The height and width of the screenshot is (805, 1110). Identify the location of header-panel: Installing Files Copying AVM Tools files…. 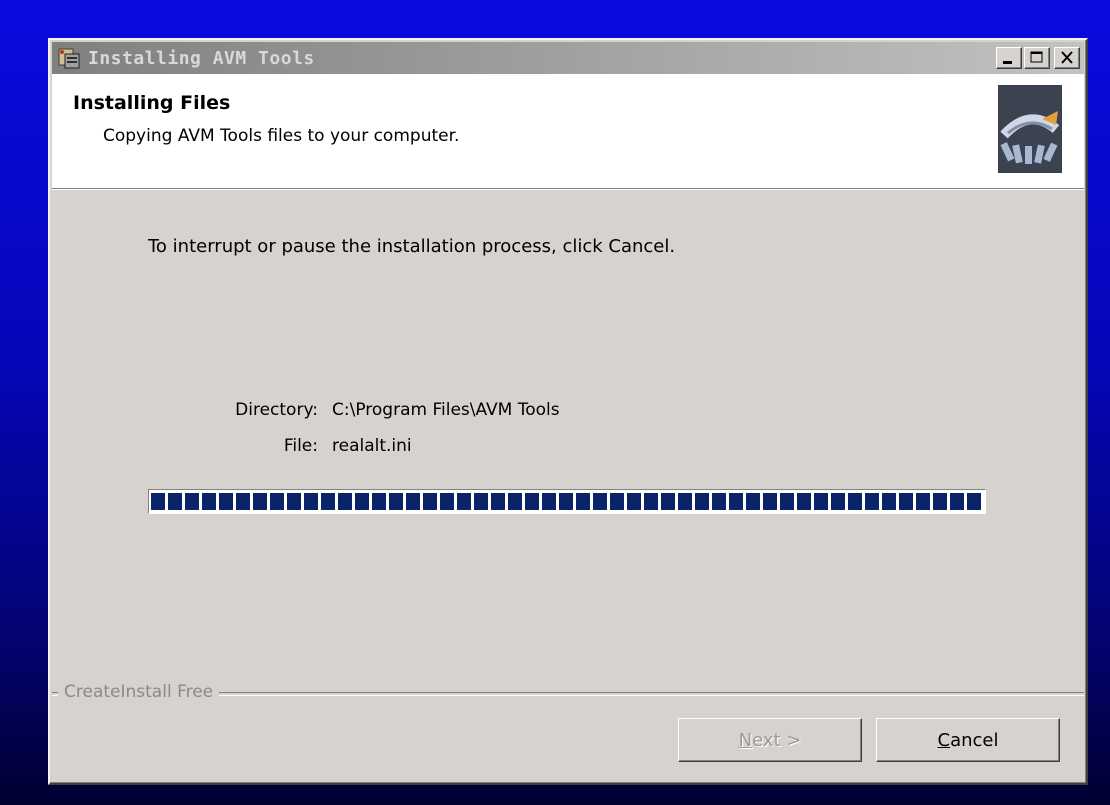
(568, 131).